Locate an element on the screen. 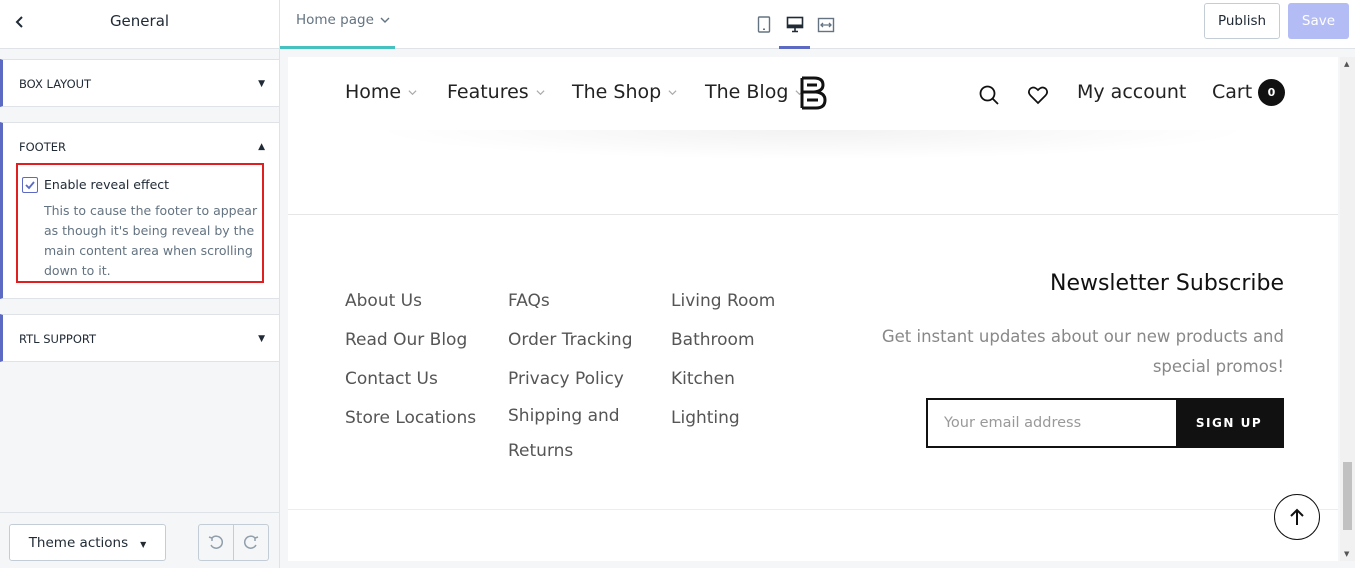  newsletter-title: Newsletter Subscribe is located at coordinates (1166, 283).